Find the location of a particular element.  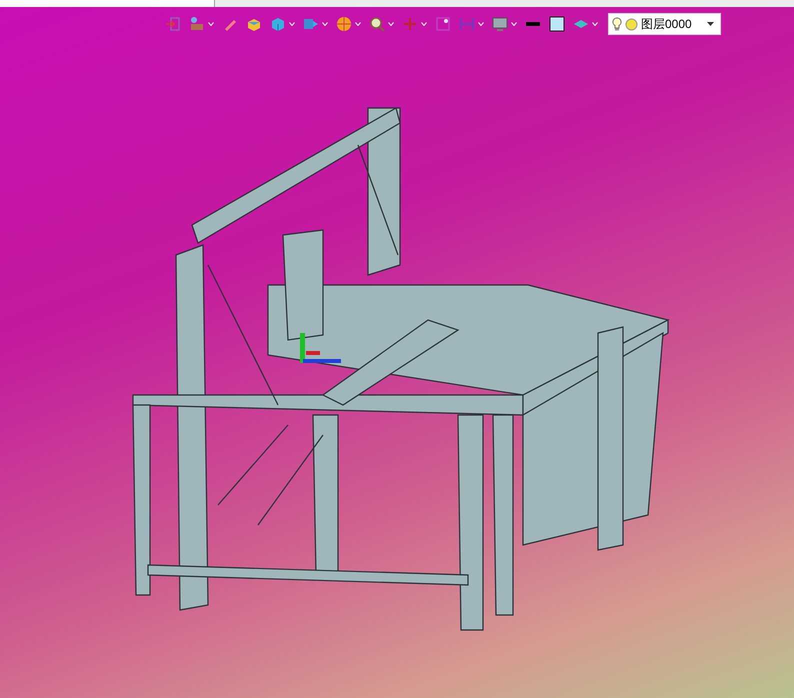

layer-name: 图层0000 is located at coordinates (666, 24).